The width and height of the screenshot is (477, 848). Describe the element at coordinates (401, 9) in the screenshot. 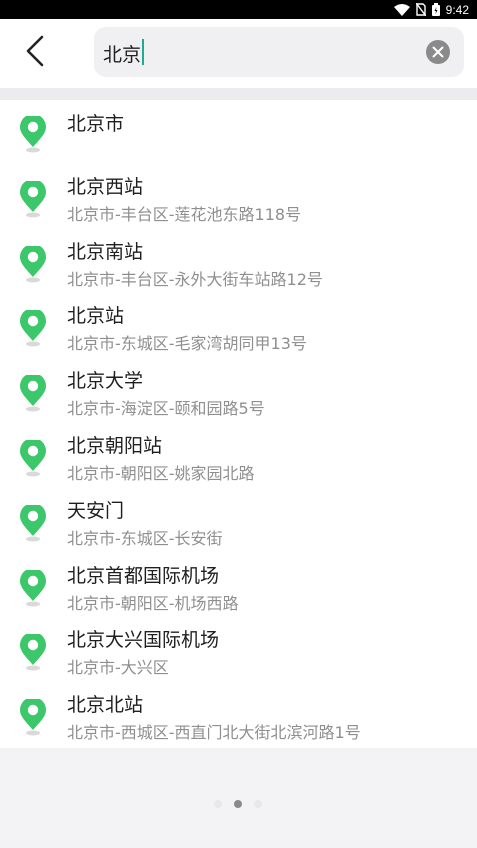

I see `wifi-icon` at that location.